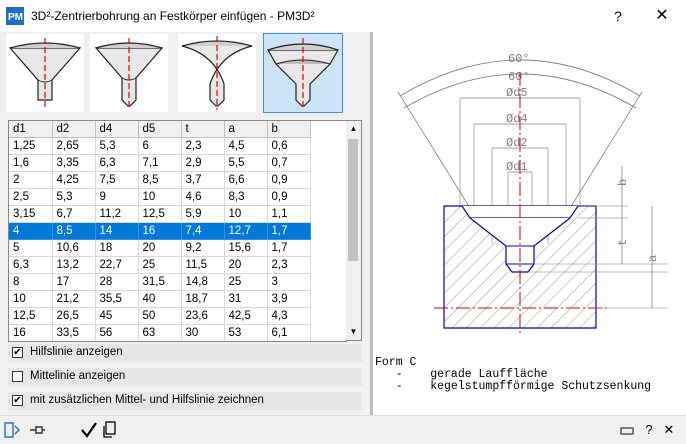  Describe the element at coordinates (246, 316) in the screenshot. I see `table-cell: 42,5` at that location.